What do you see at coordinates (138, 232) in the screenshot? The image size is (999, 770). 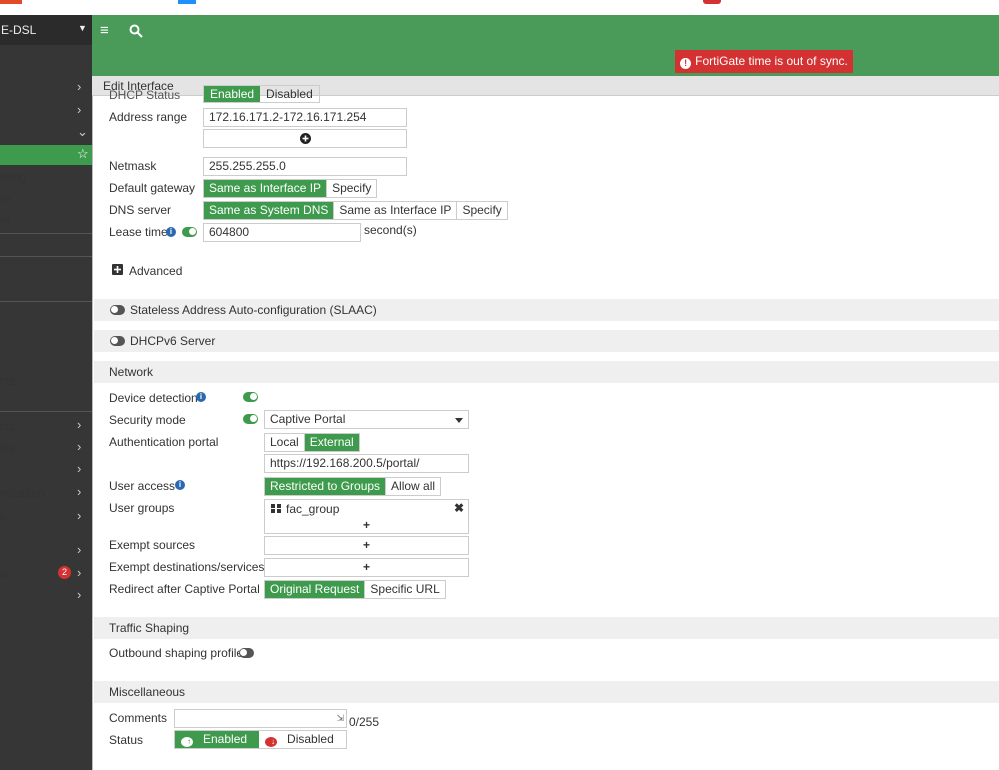 I see `lease-time-label: Lease time` at bounding box center [138, 232].